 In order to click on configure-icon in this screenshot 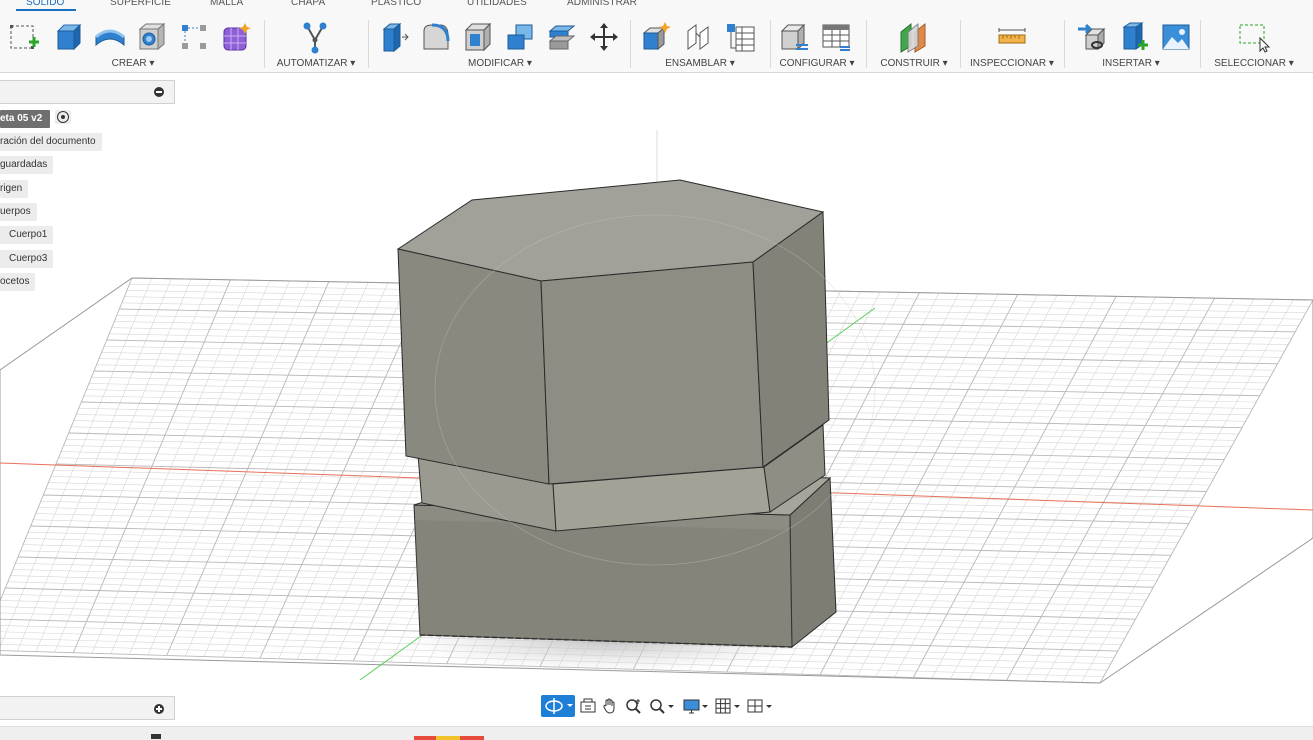, I will do `click(794, 37)`.